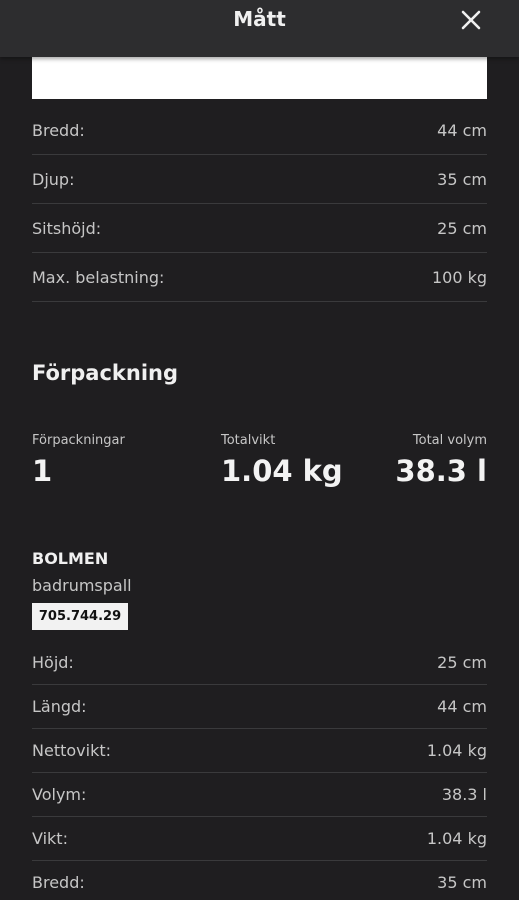 This screenshot has width=519, height=900. What do you see at coordinates (259, 78) in the screenshot?
I see `product-image-area` at bounding box center [259, 78].